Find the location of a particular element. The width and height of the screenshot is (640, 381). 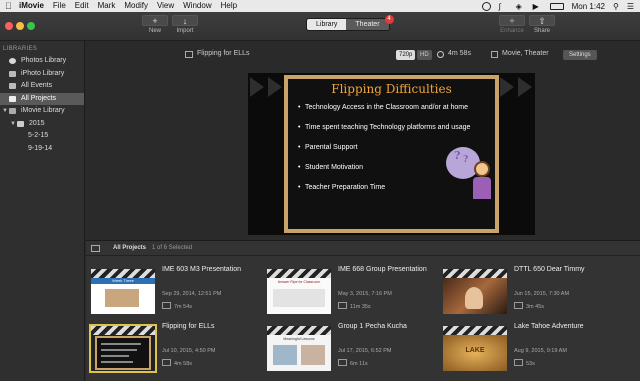

tab-theater-label: Theater is located at coordinates (367, 24).